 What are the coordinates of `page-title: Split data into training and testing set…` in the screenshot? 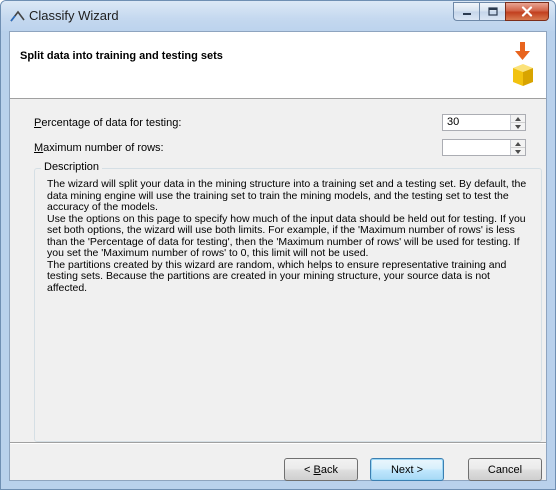 It's located at (121, 56).